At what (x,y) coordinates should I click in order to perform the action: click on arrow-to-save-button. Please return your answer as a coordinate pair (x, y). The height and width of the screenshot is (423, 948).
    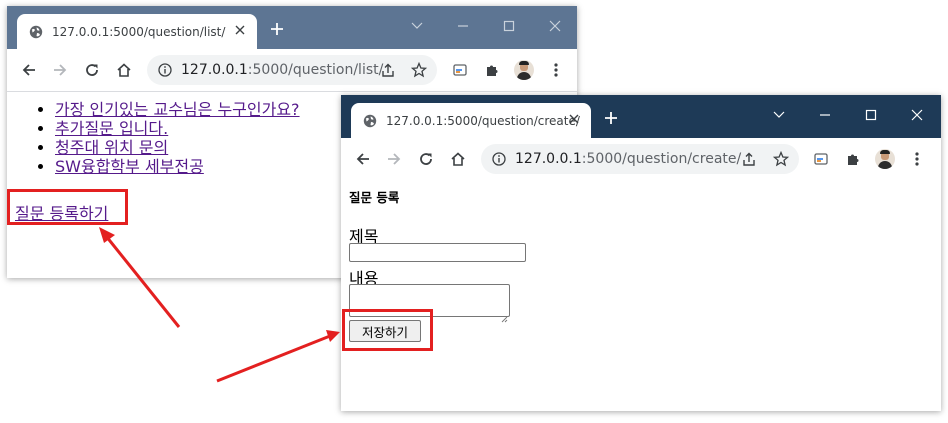
    Looking at the image, I should click on (278, 356).